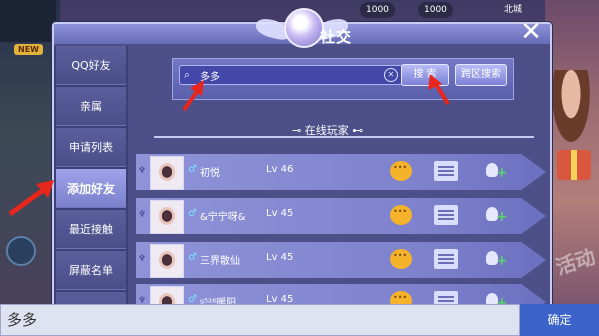  Describe the element at coordinates (187, 74) in the screenshot. I see `search-icon: ⌕` at that location.